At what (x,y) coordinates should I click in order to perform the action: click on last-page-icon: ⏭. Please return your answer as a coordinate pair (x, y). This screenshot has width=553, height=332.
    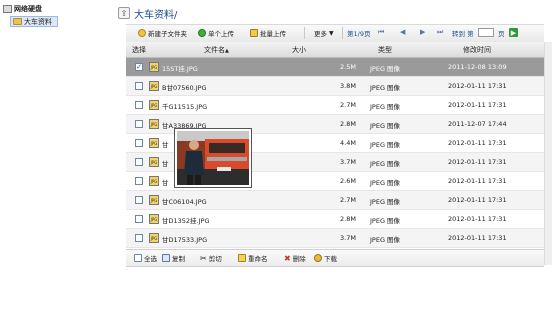
    Looking at the image, I should click on (440, 32).